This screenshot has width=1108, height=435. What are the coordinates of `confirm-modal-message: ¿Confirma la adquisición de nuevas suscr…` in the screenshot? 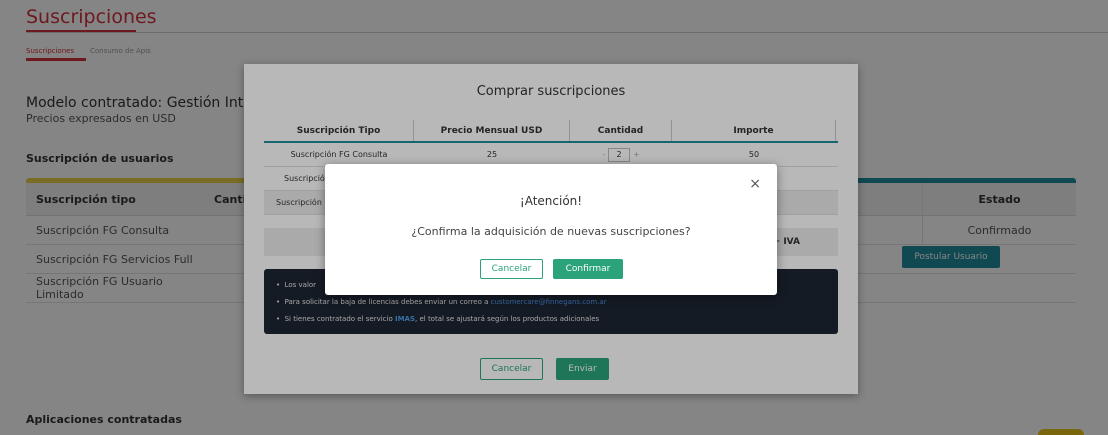 It's located at (551, 231).